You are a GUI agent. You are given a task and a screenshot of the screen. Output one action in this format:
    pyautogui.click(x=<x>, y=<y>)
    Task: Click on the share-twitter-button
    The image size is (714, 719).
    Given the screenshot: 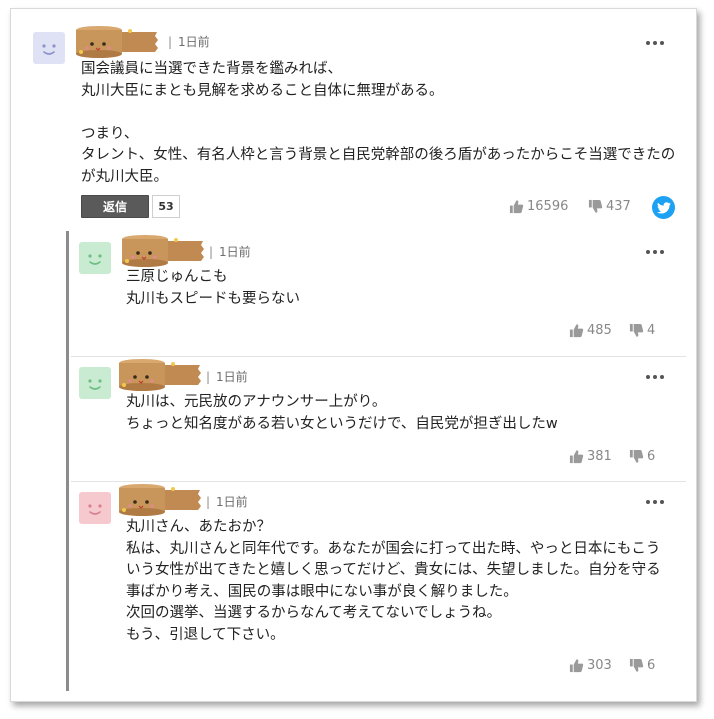 What is the action you would take?
    pyautogui.click(x=663, y=207)
    